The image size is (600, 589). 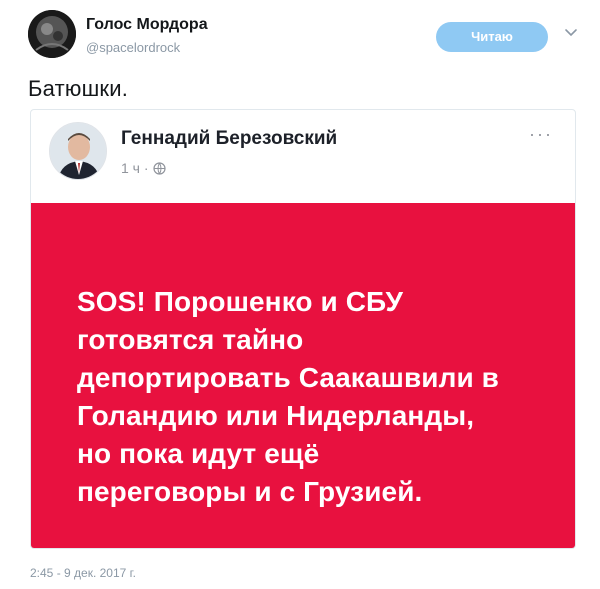 I want to click on author-name: Голос Мордора, so click(x=147, y=25).